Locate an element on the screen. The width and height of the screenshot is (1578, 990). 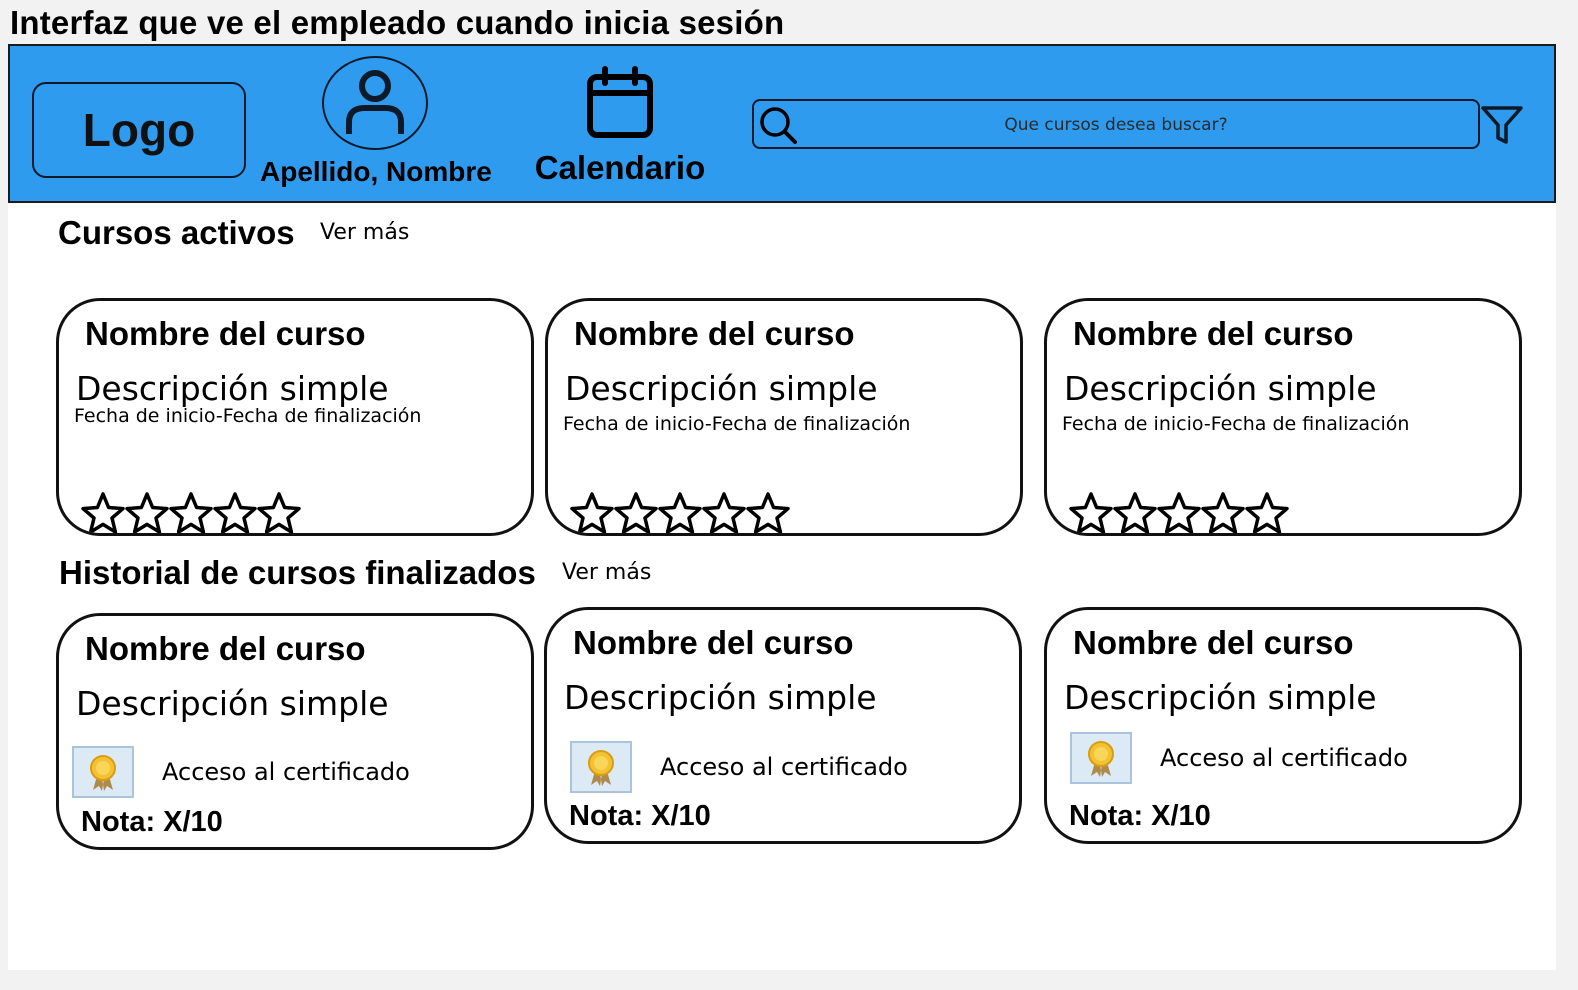
search-bar is located at coordinates (1116, 124).